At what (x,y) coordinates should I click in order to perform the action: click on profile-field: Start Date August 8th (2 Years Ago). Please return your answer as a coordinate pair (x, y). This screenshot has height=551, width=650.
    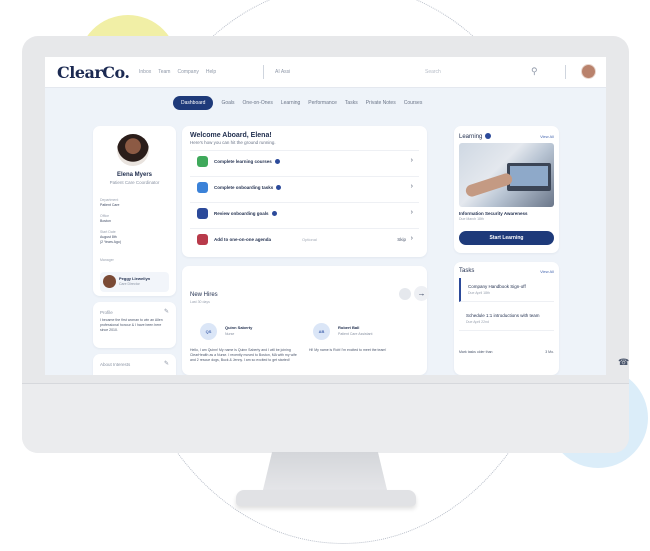
    Looking at the image, I should click on (110, 237).